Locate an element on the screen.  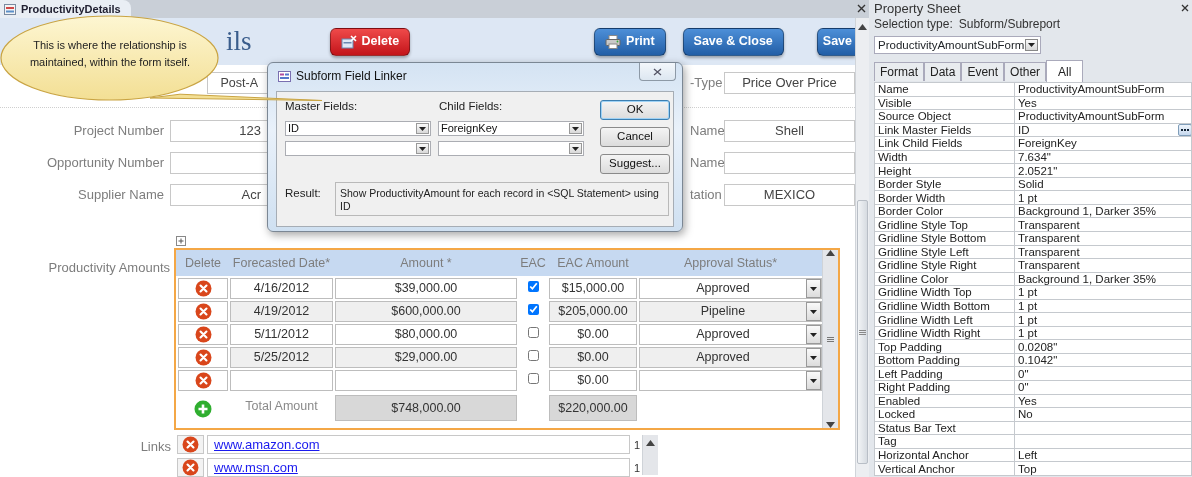
status-combo: Pipeline is located at coordinates (730, 311).